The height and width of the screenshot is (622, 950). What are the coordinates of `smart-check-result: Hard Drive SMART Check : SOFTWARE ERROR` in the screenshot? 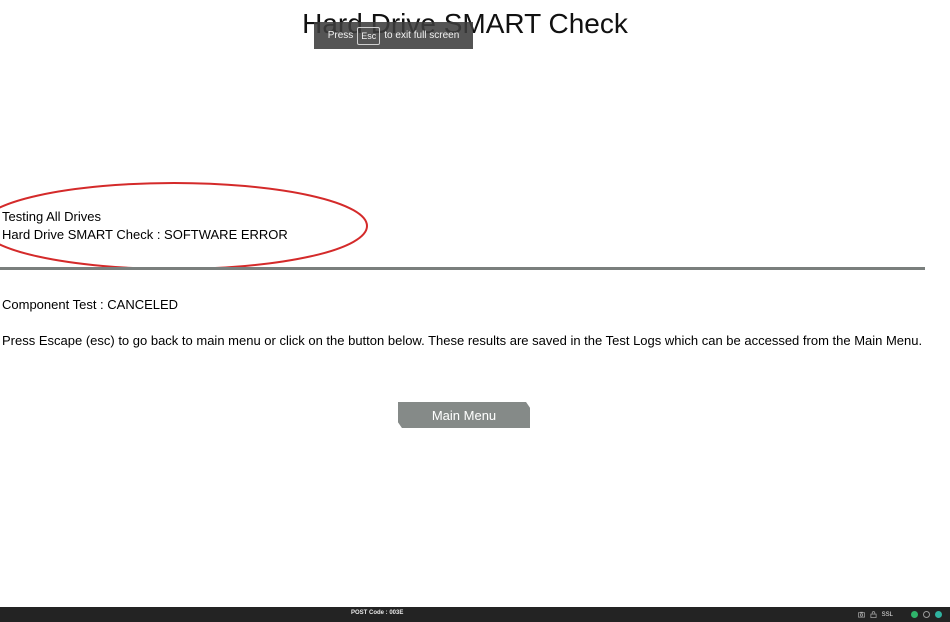 It's located at (145, 234).